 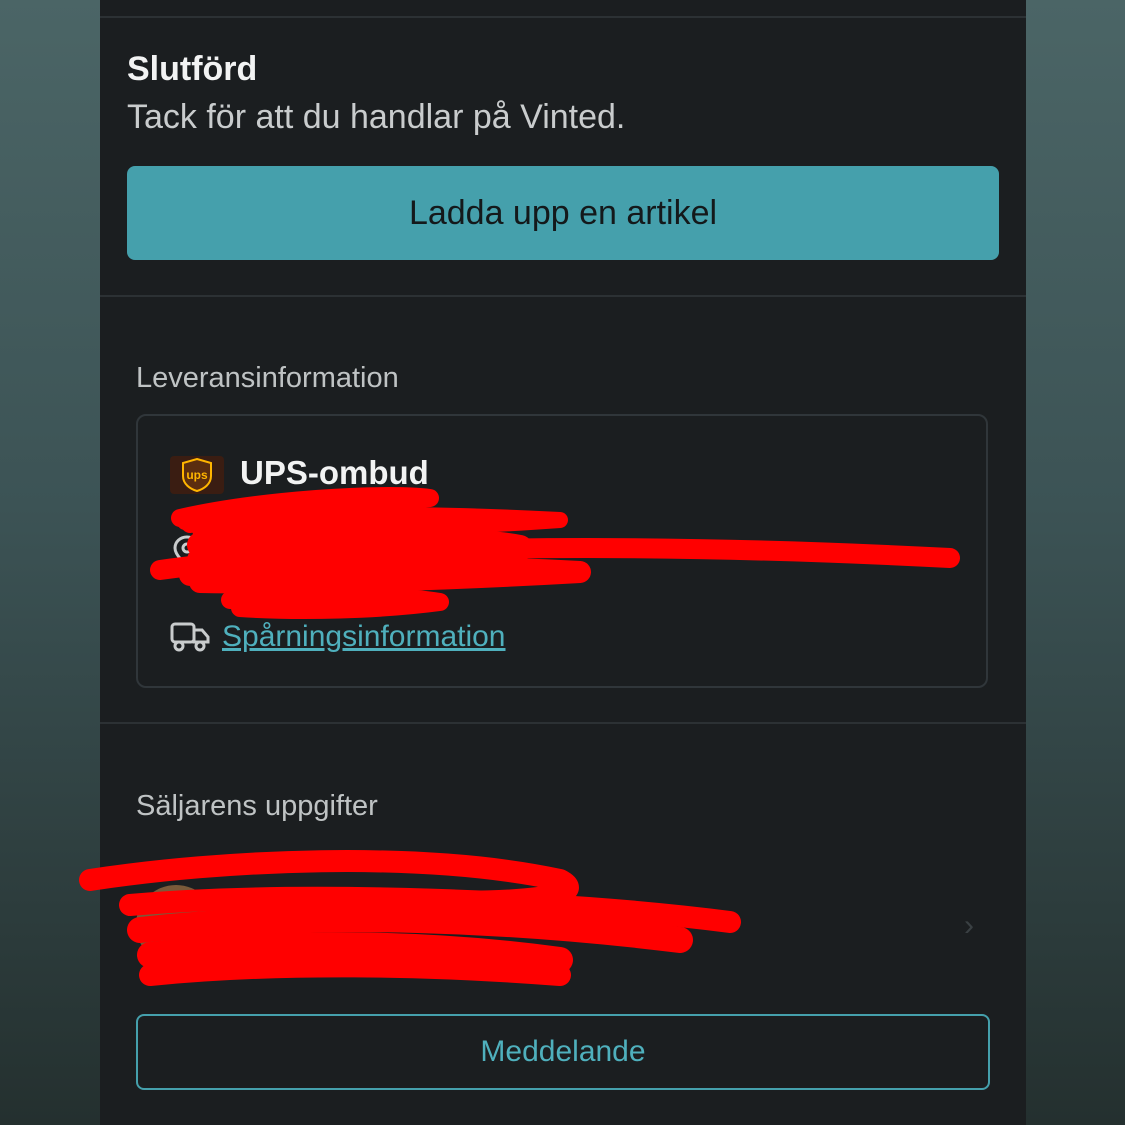 I want to click on seller-avatar, so click(x=176, y=925).